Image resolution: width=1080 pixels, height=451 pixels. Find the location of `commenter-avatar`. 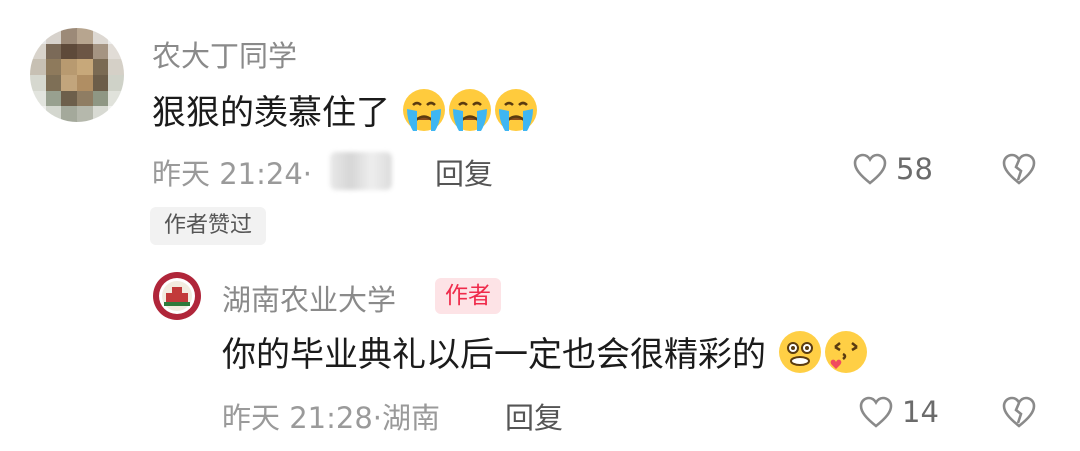

commenter-avatar is located at coordinates (77, 75).